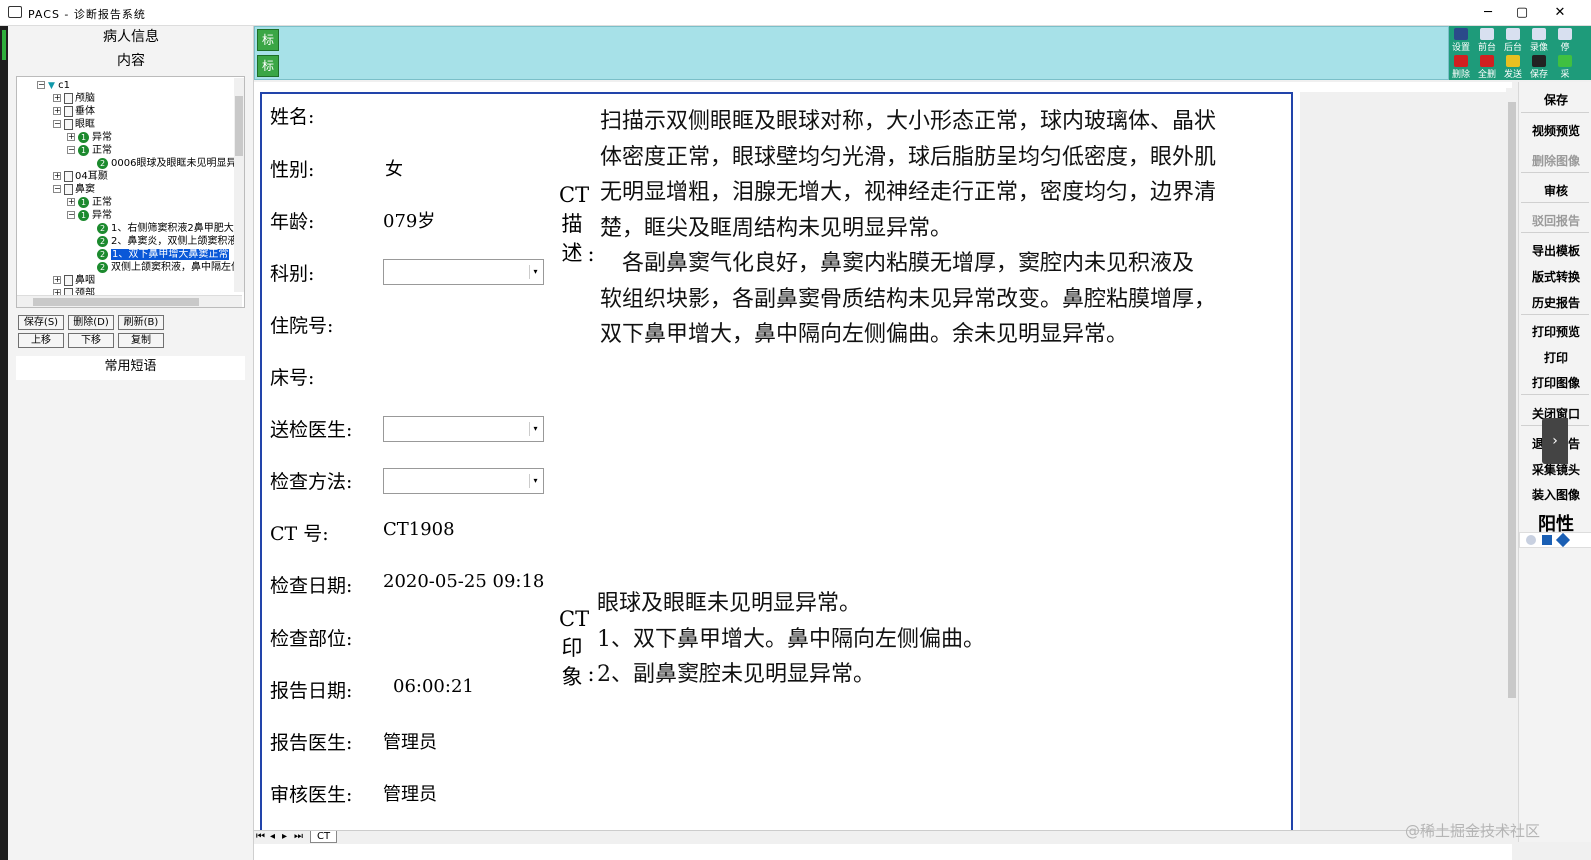 This screenshot has width=1591, height=860. I want to click on settings-button: 设置, so click(1461, 39).